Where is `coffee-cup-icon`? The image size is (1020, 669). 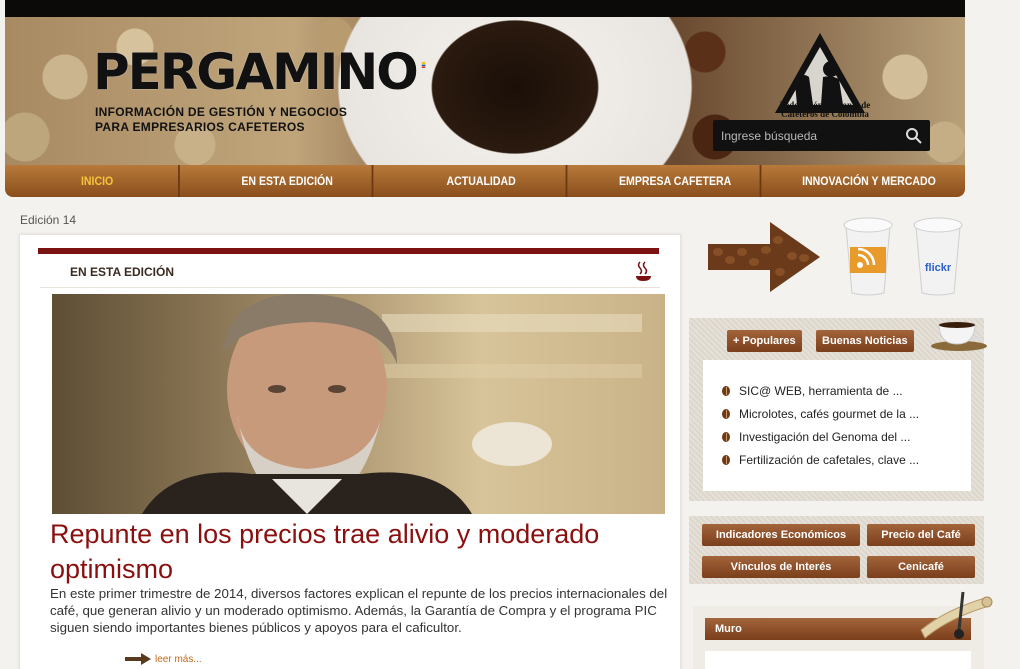 coffee-cup-icon is located at coordinates (959, 336).